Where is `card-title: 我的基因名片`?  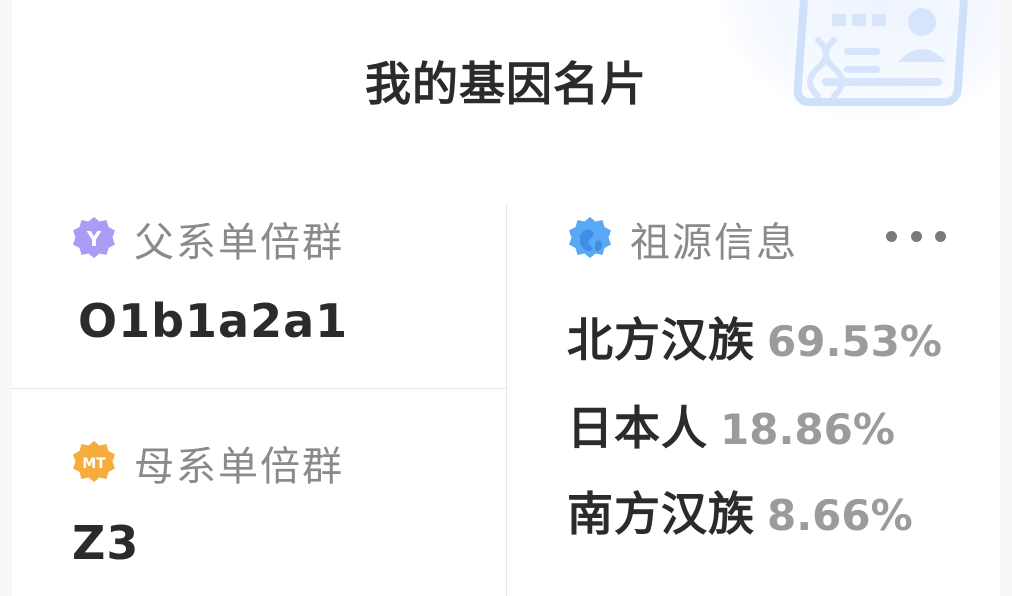 card-title: 我的基因名片 is located at coordinates (506, 84).